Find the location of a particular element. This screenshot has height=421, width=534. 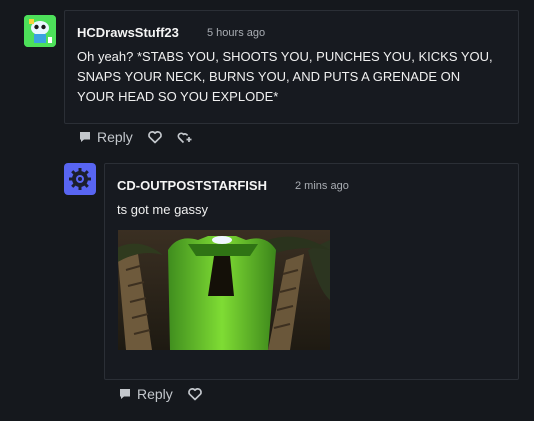

gif-image is located at coordinates (224, 290).